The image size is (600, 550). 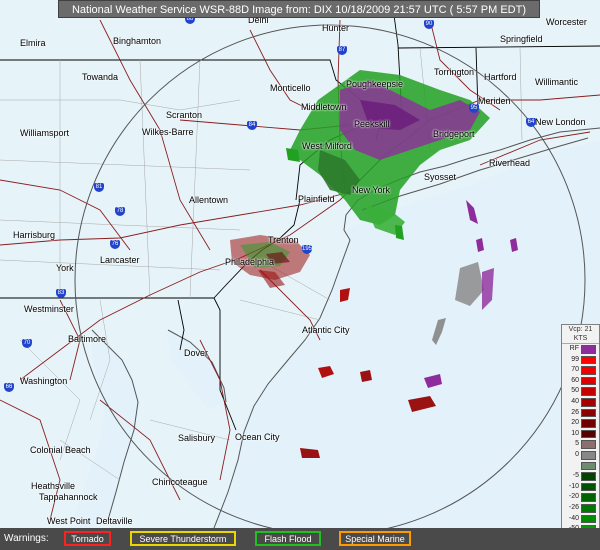 What do you see at coordinates (580, 339) in the screenshot?
I see `legend-units: KTS` at bounding box center [580, 339].